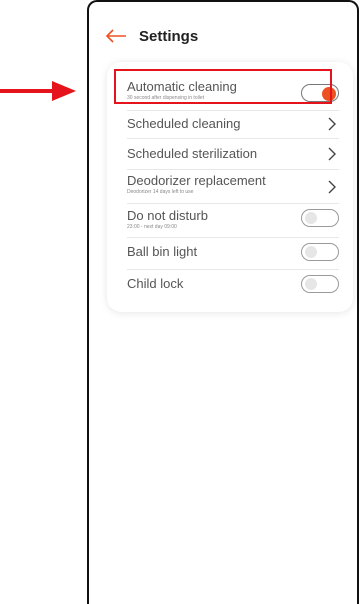 Image resolution: width=361 pixels, height=604 pixels. Describe the element at coordinates (160, 192) in the screenshot. I see `setting-sublabel: Deodorizer 14 days left to use` at that location.